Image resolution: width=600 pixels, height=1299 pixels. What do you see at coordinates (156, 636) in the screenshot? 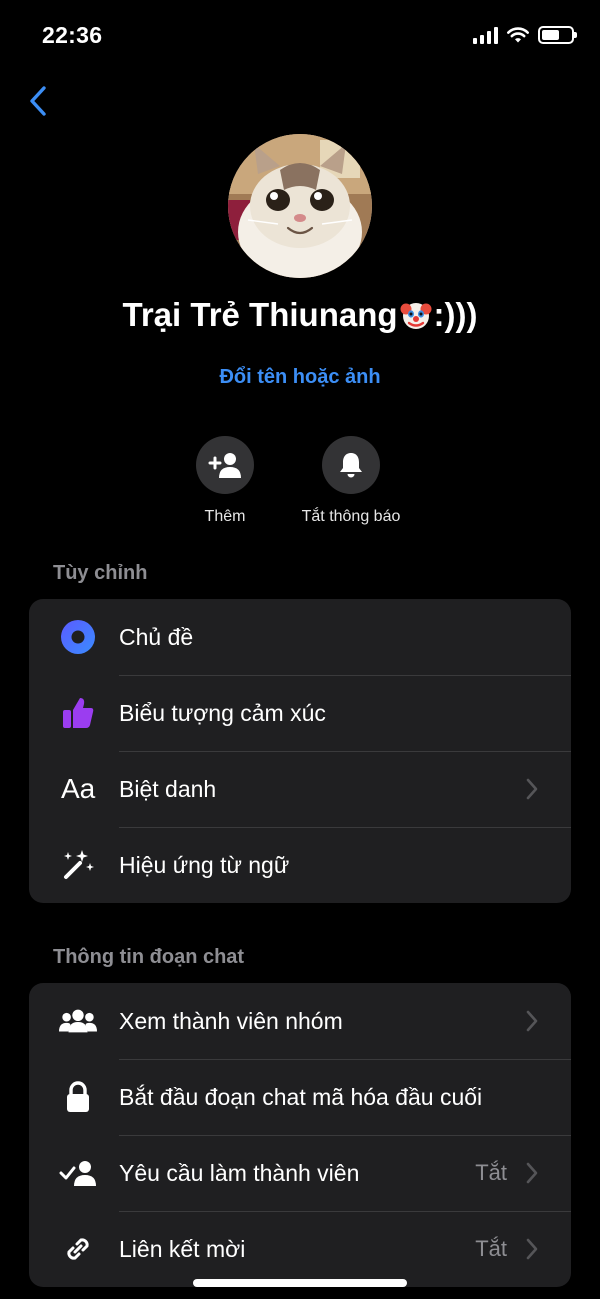
I see `theme-label: Chủ đề` at bounding box center [156, 636].